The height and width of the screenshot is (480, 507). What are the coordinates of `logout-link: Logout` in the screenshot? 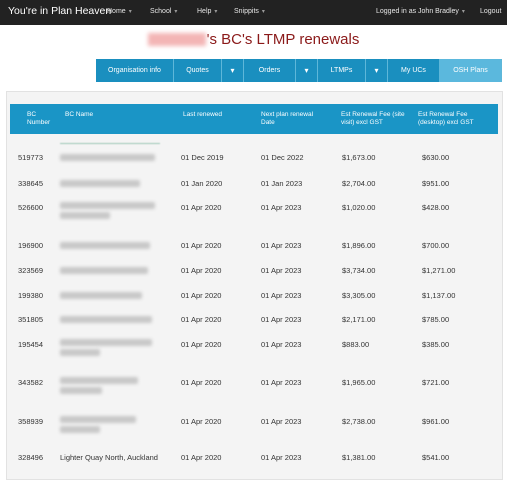 It's located at (490, 11).